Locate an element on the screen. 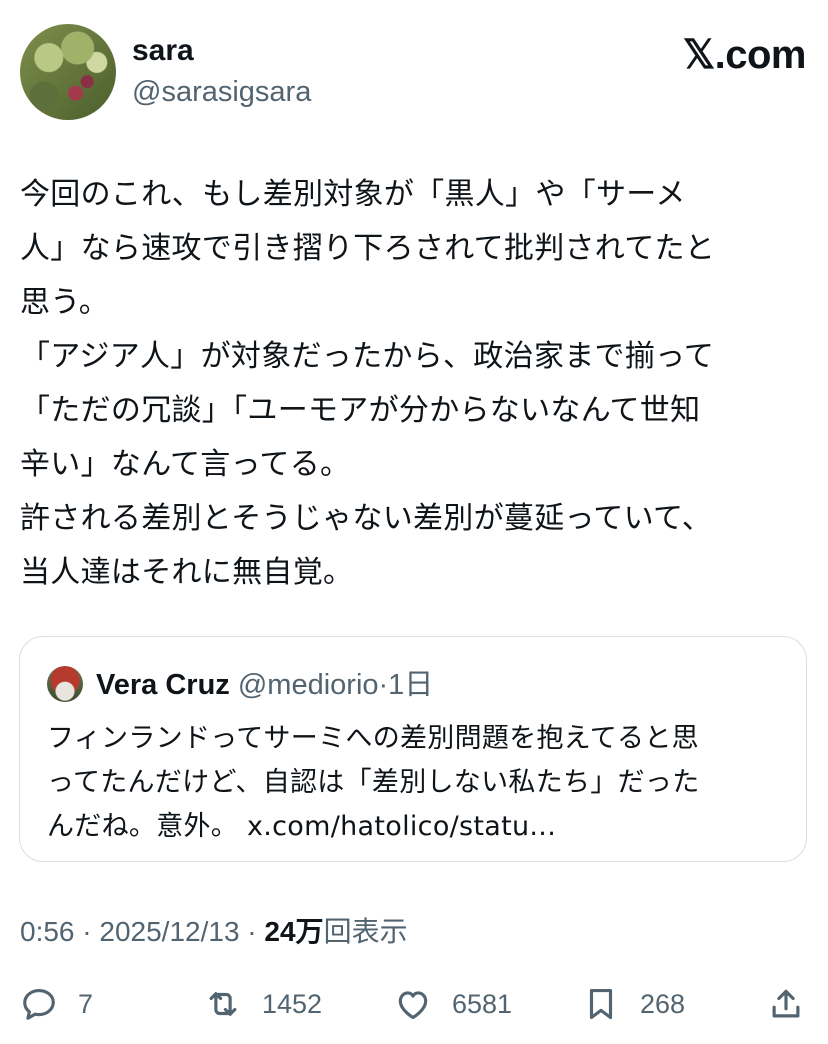 The width and height of the screenshot is (828, 1044). timestamp: 0:56 · 2025/12/13 · is located at coordinates (142, 931).